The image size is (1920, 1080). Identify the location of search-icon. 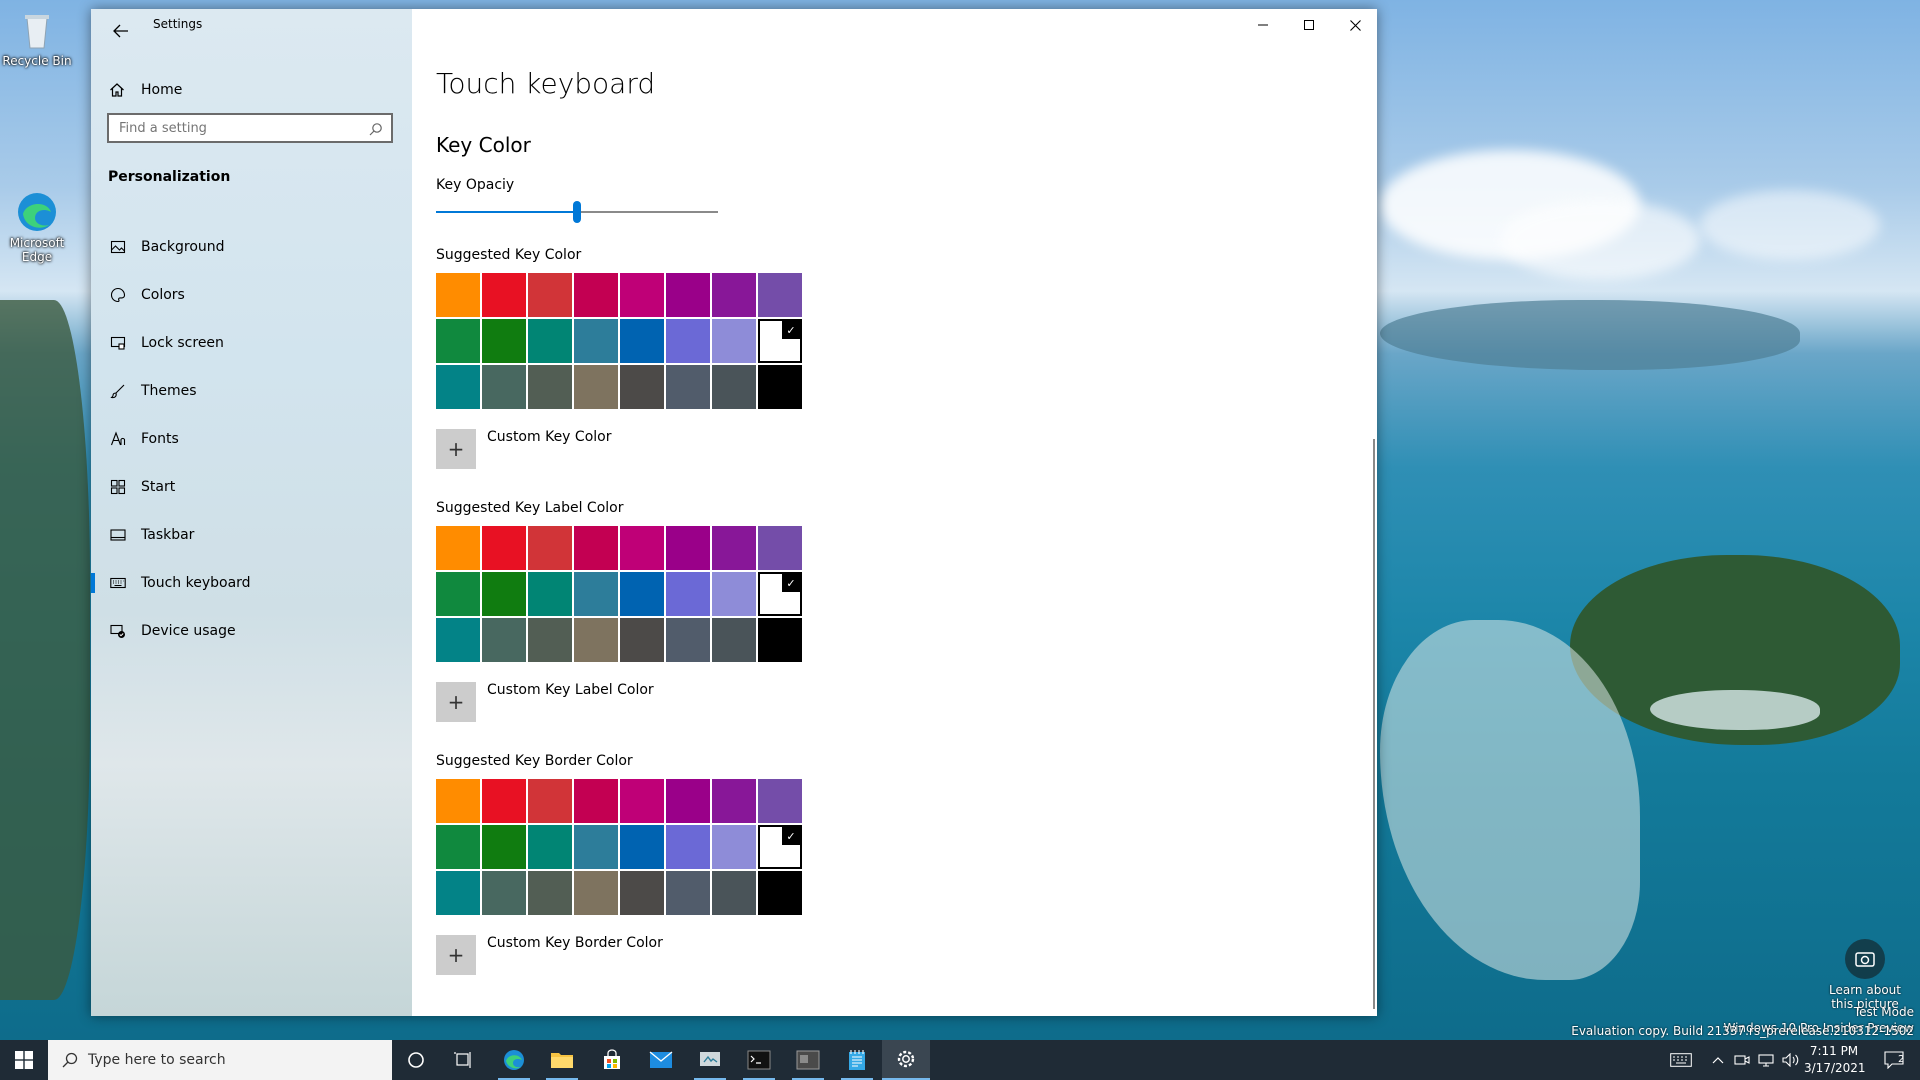
(376, 130).